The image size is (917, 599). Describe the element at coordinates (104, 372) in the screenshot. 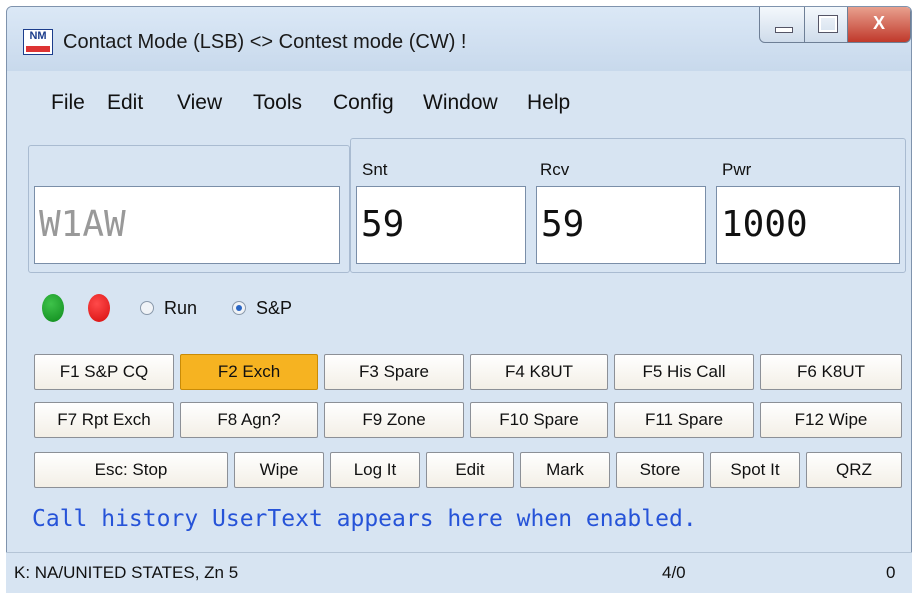

I see `f1-button: F1 S&P CQ` at that location.